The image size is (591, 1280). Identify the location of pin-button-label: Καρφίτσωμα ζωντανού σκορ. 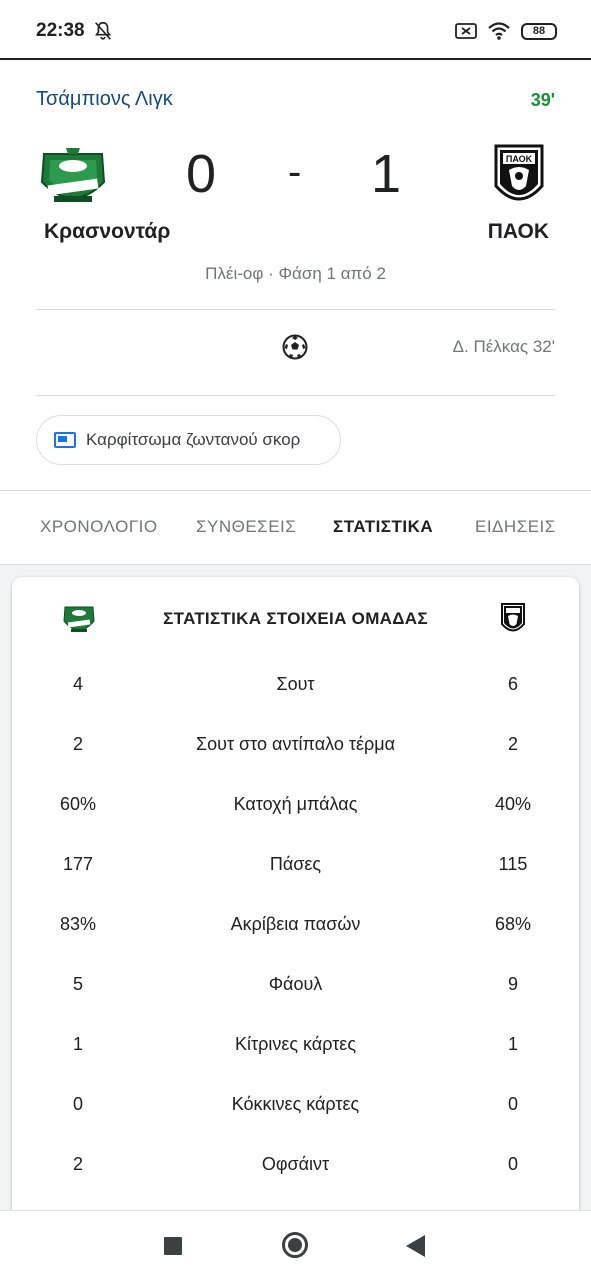
(193, 439).